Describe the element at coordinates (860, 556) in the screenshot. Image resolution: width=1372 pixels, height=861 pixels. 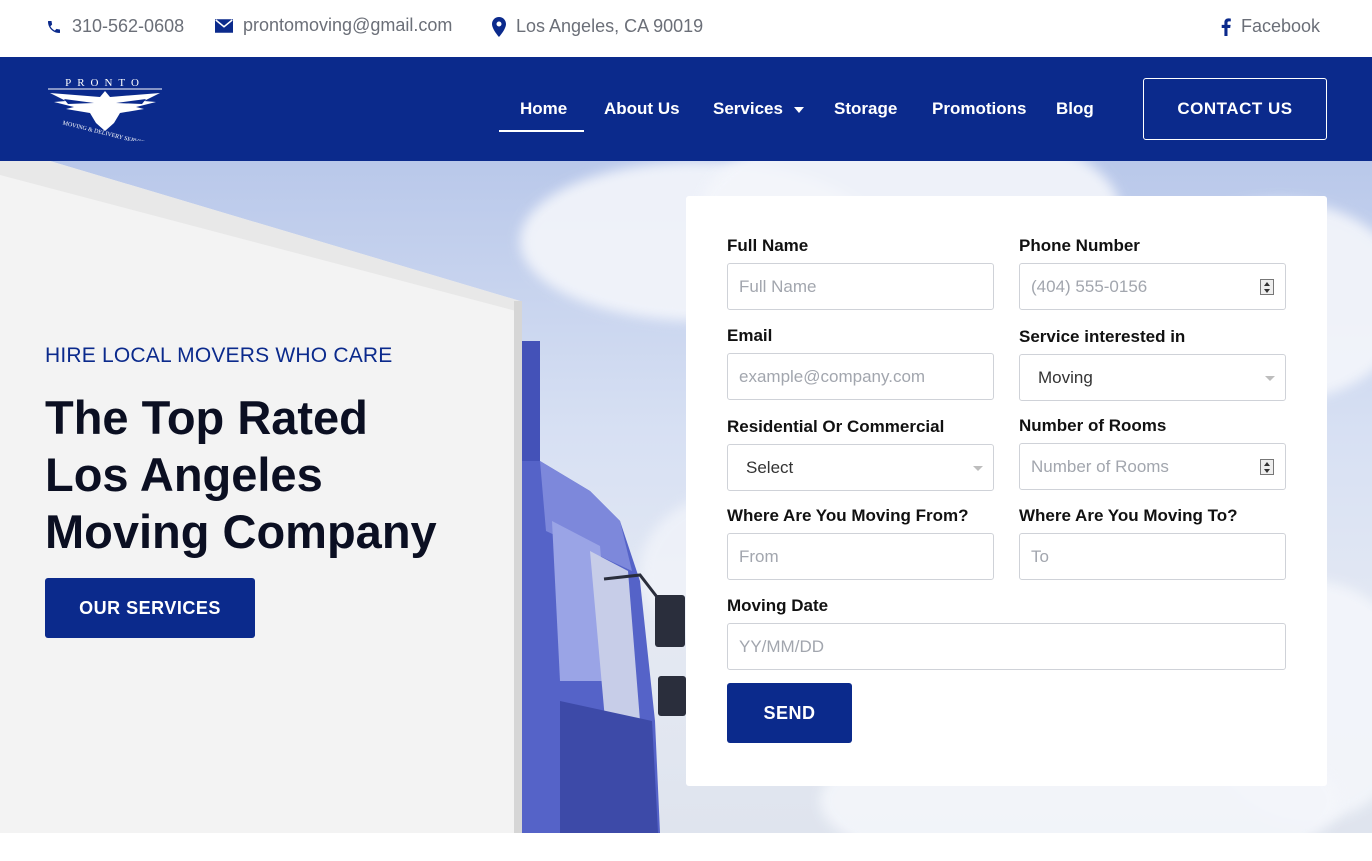
I see `moving-from-input: From` at that location.